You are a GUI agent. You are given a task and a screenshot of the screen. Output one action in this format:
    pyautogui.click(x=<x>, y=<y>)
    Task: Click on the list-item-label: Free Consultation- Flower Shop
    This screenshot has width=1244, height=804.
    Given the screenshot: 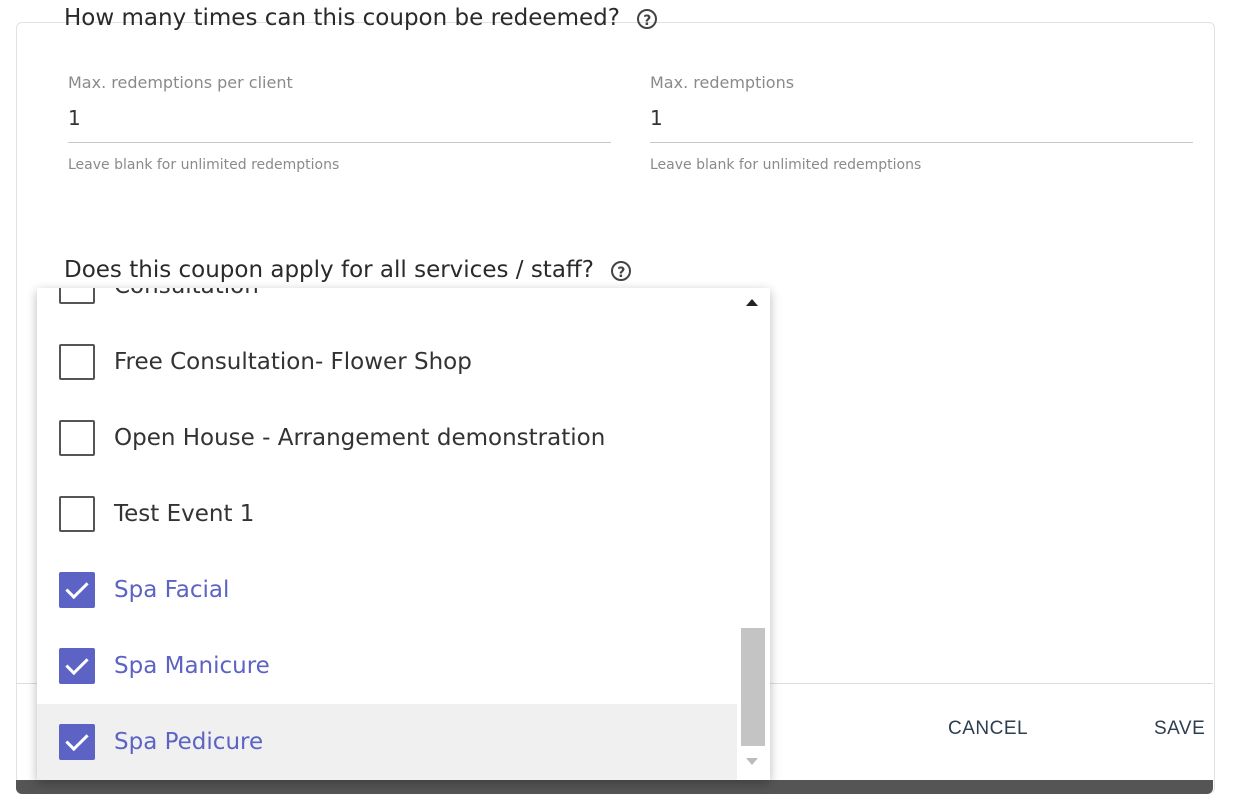 What is the action you would take?
    pyautogui.click(x=293, y=362)
    